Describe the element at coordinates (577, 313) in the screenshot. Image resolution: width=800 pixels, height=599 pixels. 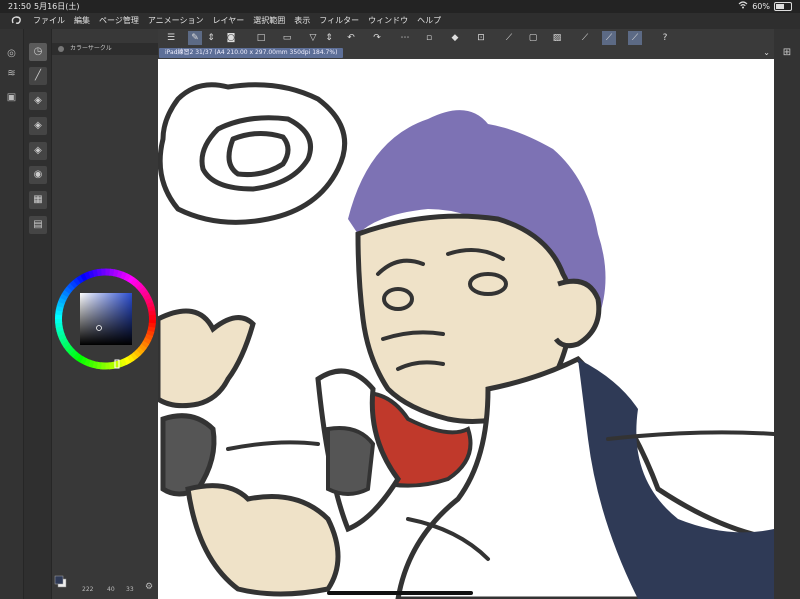
I see `ear` at that location.